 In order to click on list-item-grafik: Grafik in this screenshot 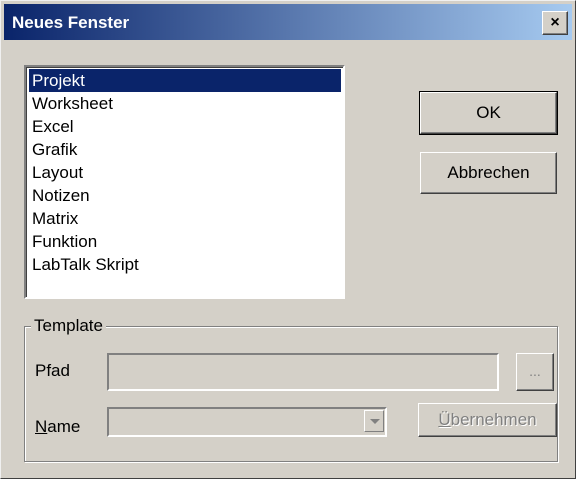, I will do `click(185, 149)`.